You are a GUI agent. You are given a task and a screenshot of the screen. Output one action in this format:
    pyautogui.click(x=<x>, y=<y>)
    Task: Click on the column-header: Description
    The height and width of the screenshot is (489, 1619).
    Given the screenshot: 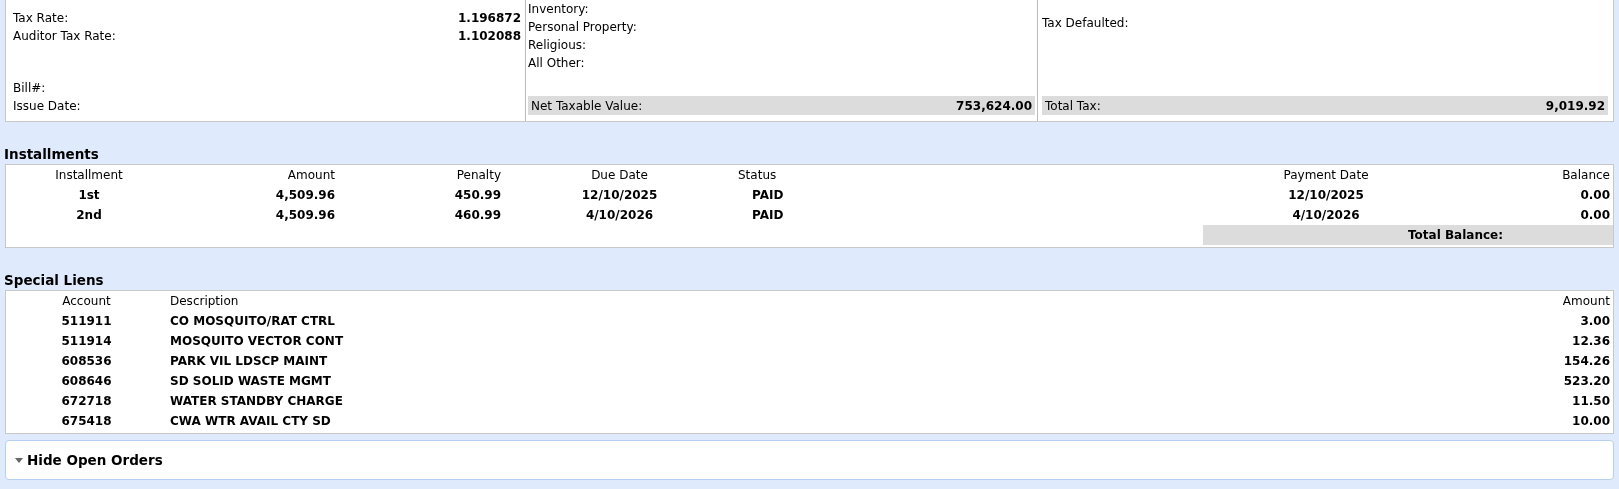 What is the action you would take?
    pyautogui.click(x=204, y=301)
    